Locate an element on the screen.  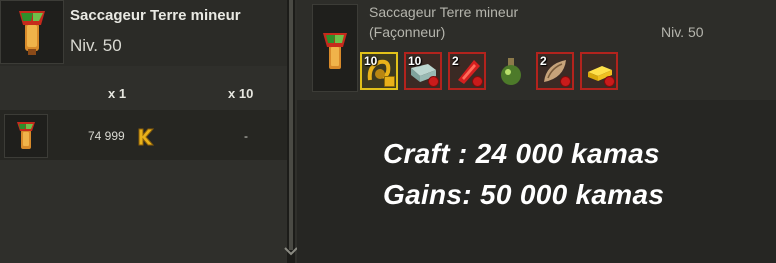
ingredient-slot-horn: 10 is located at coordinates (379, 71).